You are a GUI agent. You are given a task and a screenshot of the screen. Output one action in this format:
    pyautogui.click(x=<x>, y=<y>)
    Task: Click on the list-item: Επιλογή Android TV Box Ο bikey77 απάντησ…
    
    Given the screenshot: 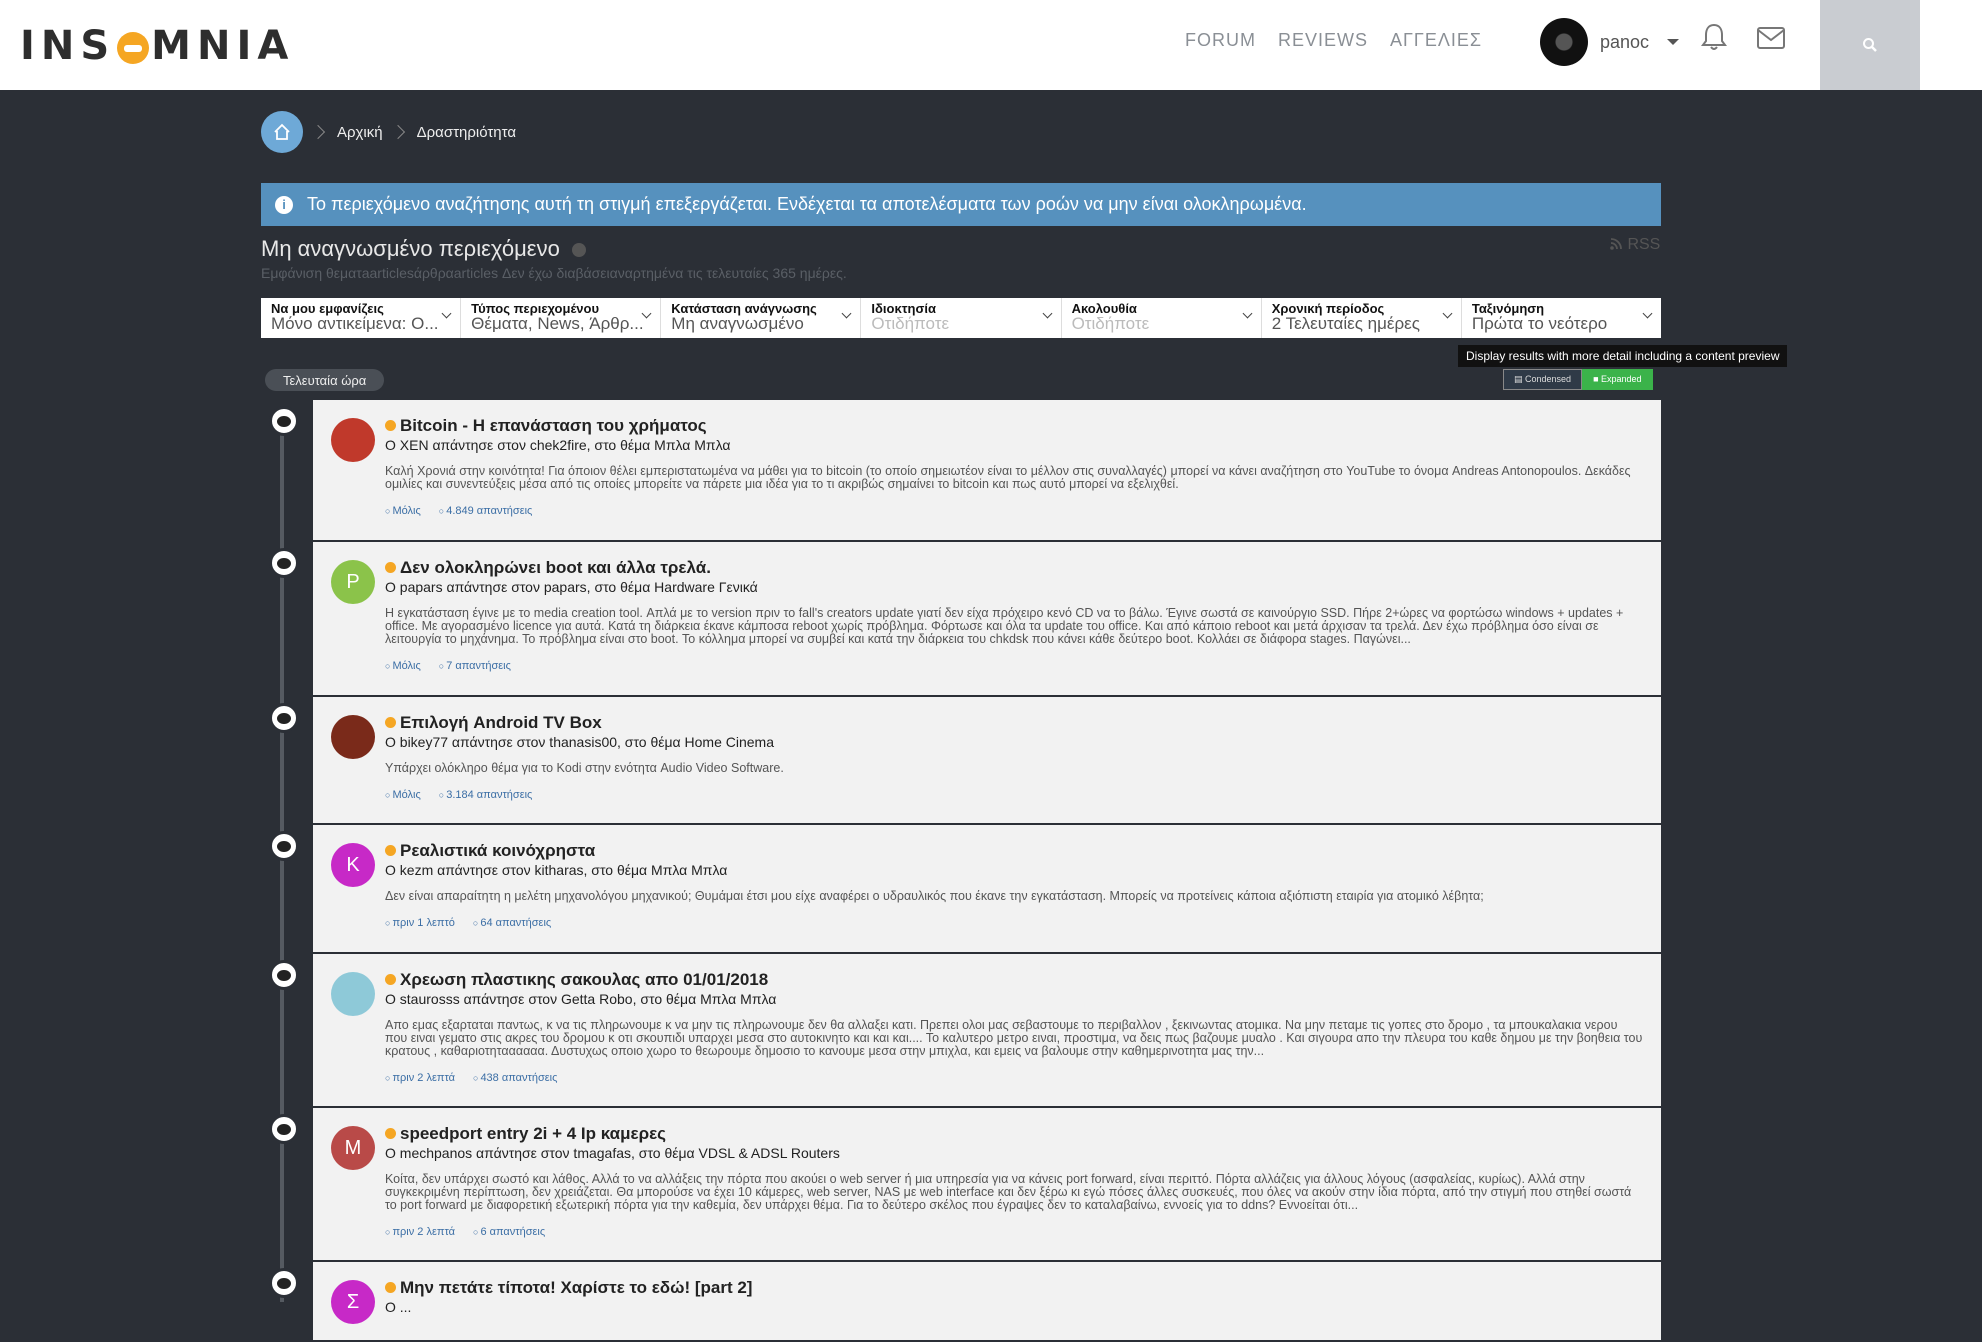 What is the action you would take?
    pyautogui.click(x=965, y=761)
    